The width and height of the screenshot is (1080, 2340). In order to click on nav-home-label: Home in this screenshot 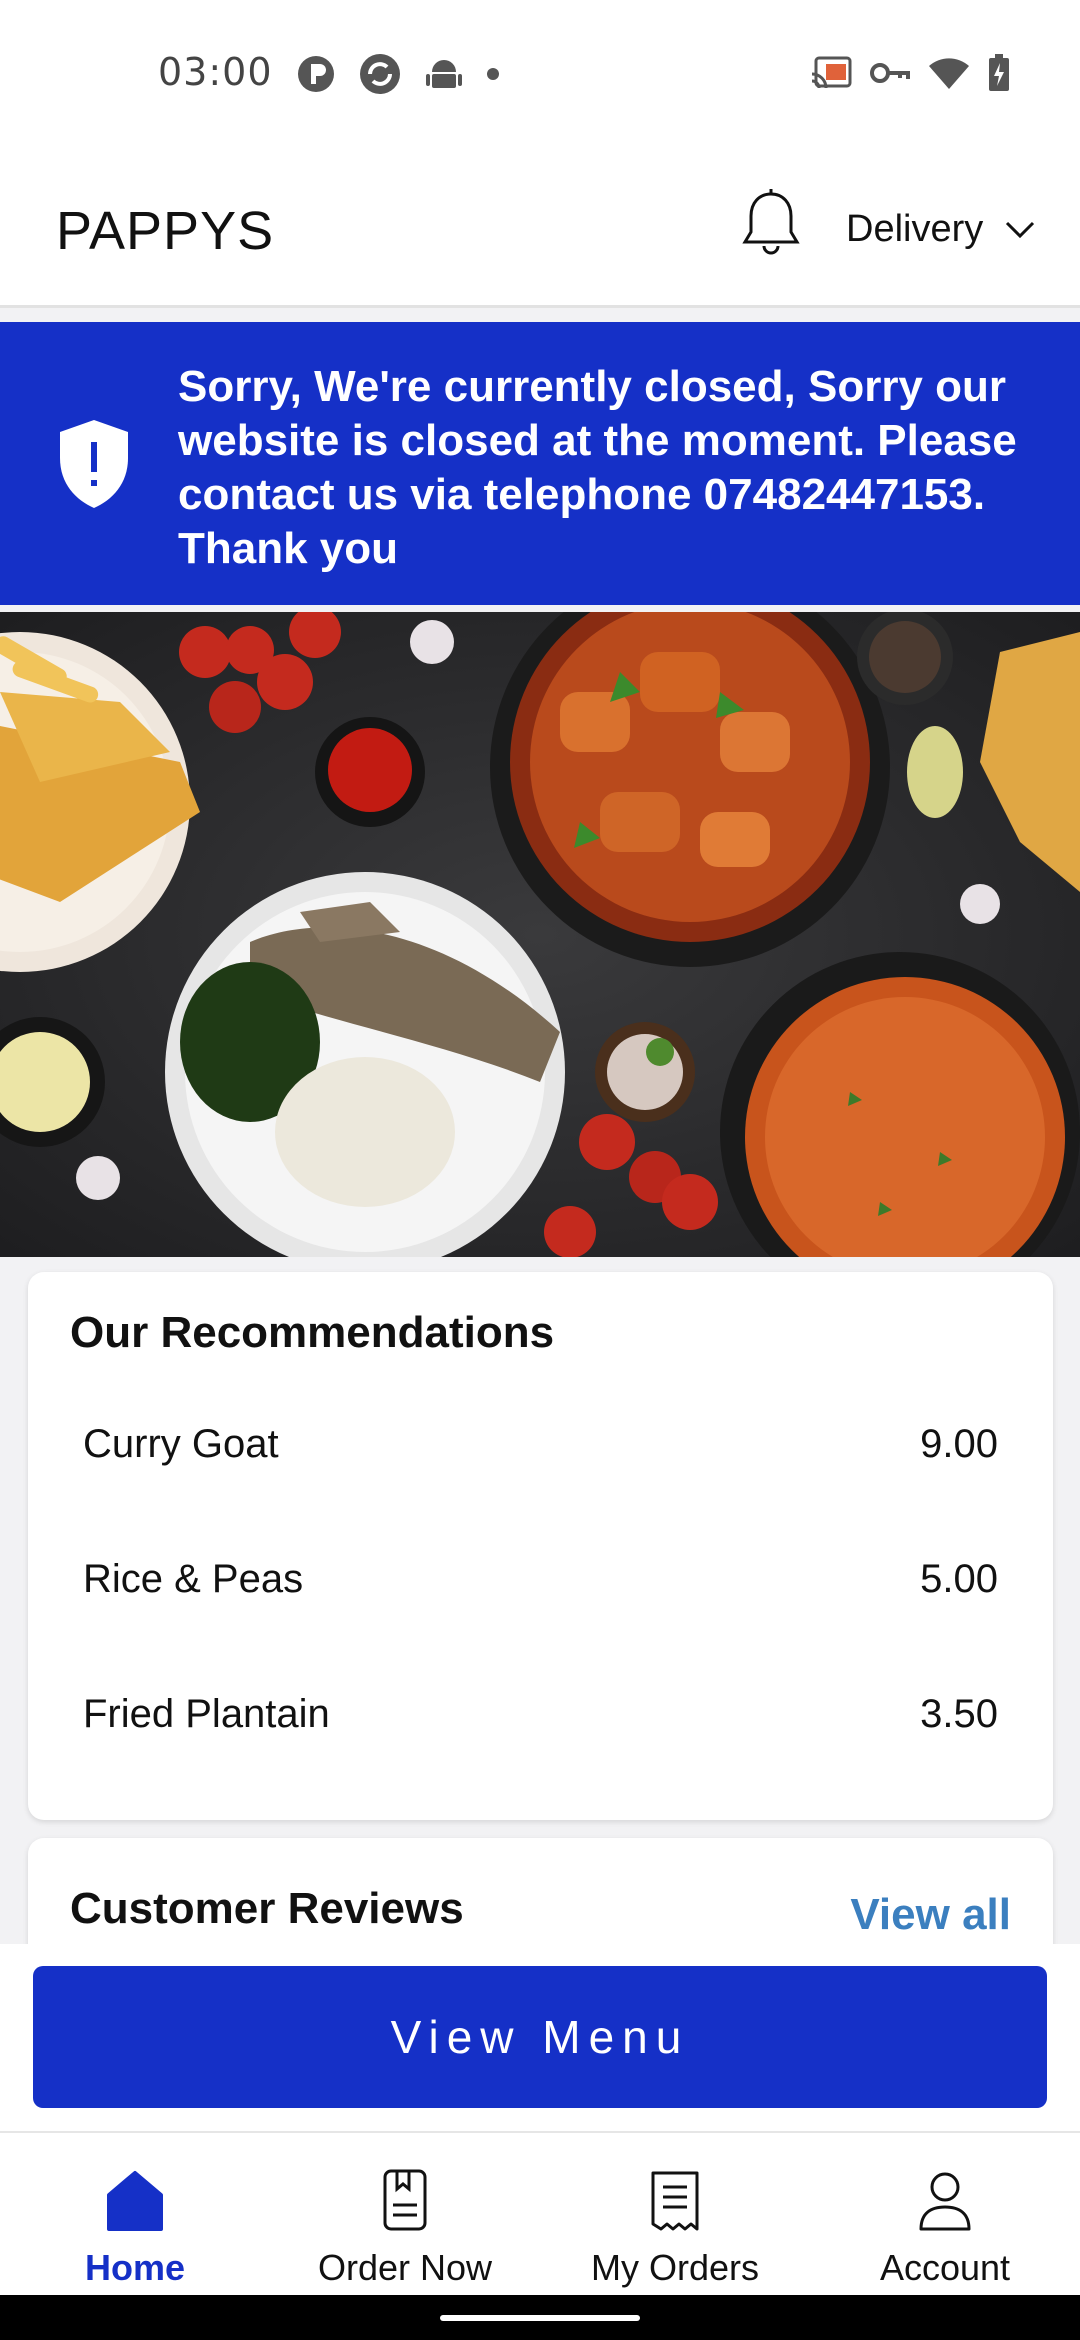, I will do `click(135, 2267)`.